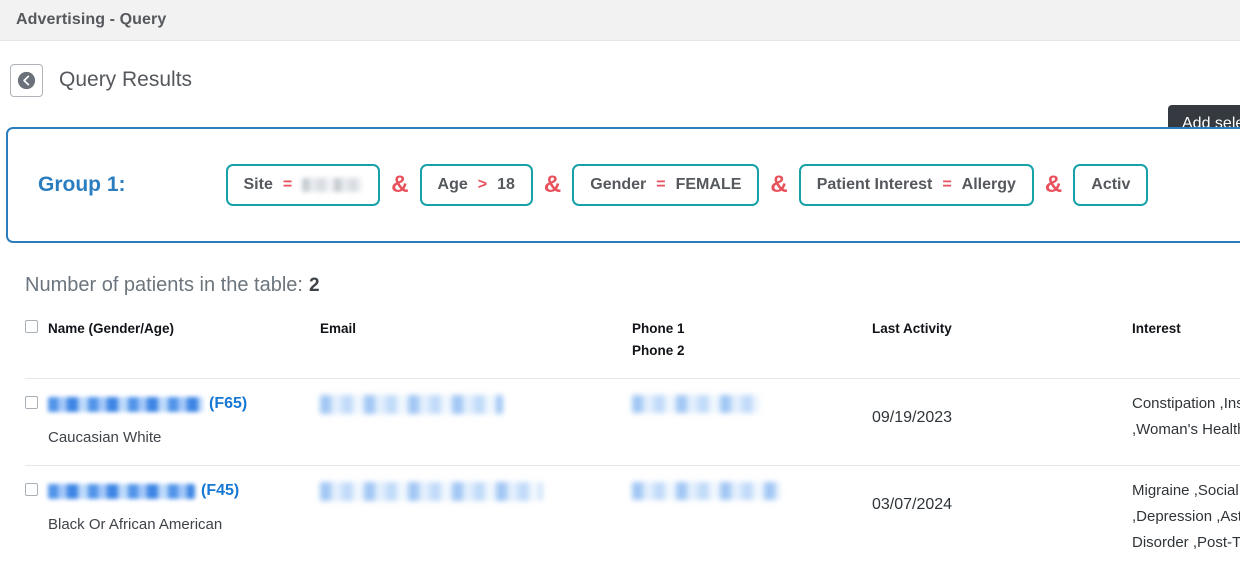  What do you see at coordinates (709, 185) in the screenshot?
I see `chip-value: FEMALE` at bounding box center [709, 185].